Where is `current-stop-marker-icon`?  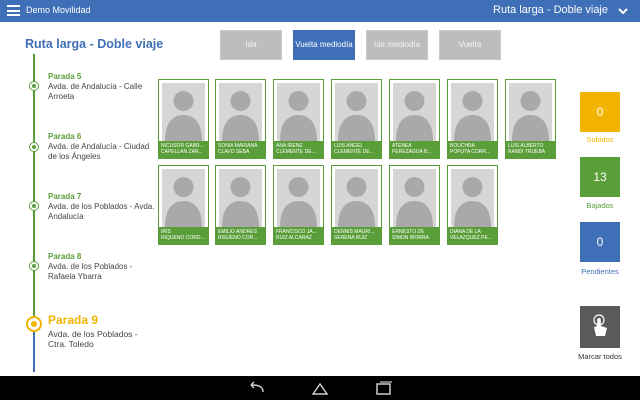 current-stop-marker-icon is located at coordinates (34, 324).